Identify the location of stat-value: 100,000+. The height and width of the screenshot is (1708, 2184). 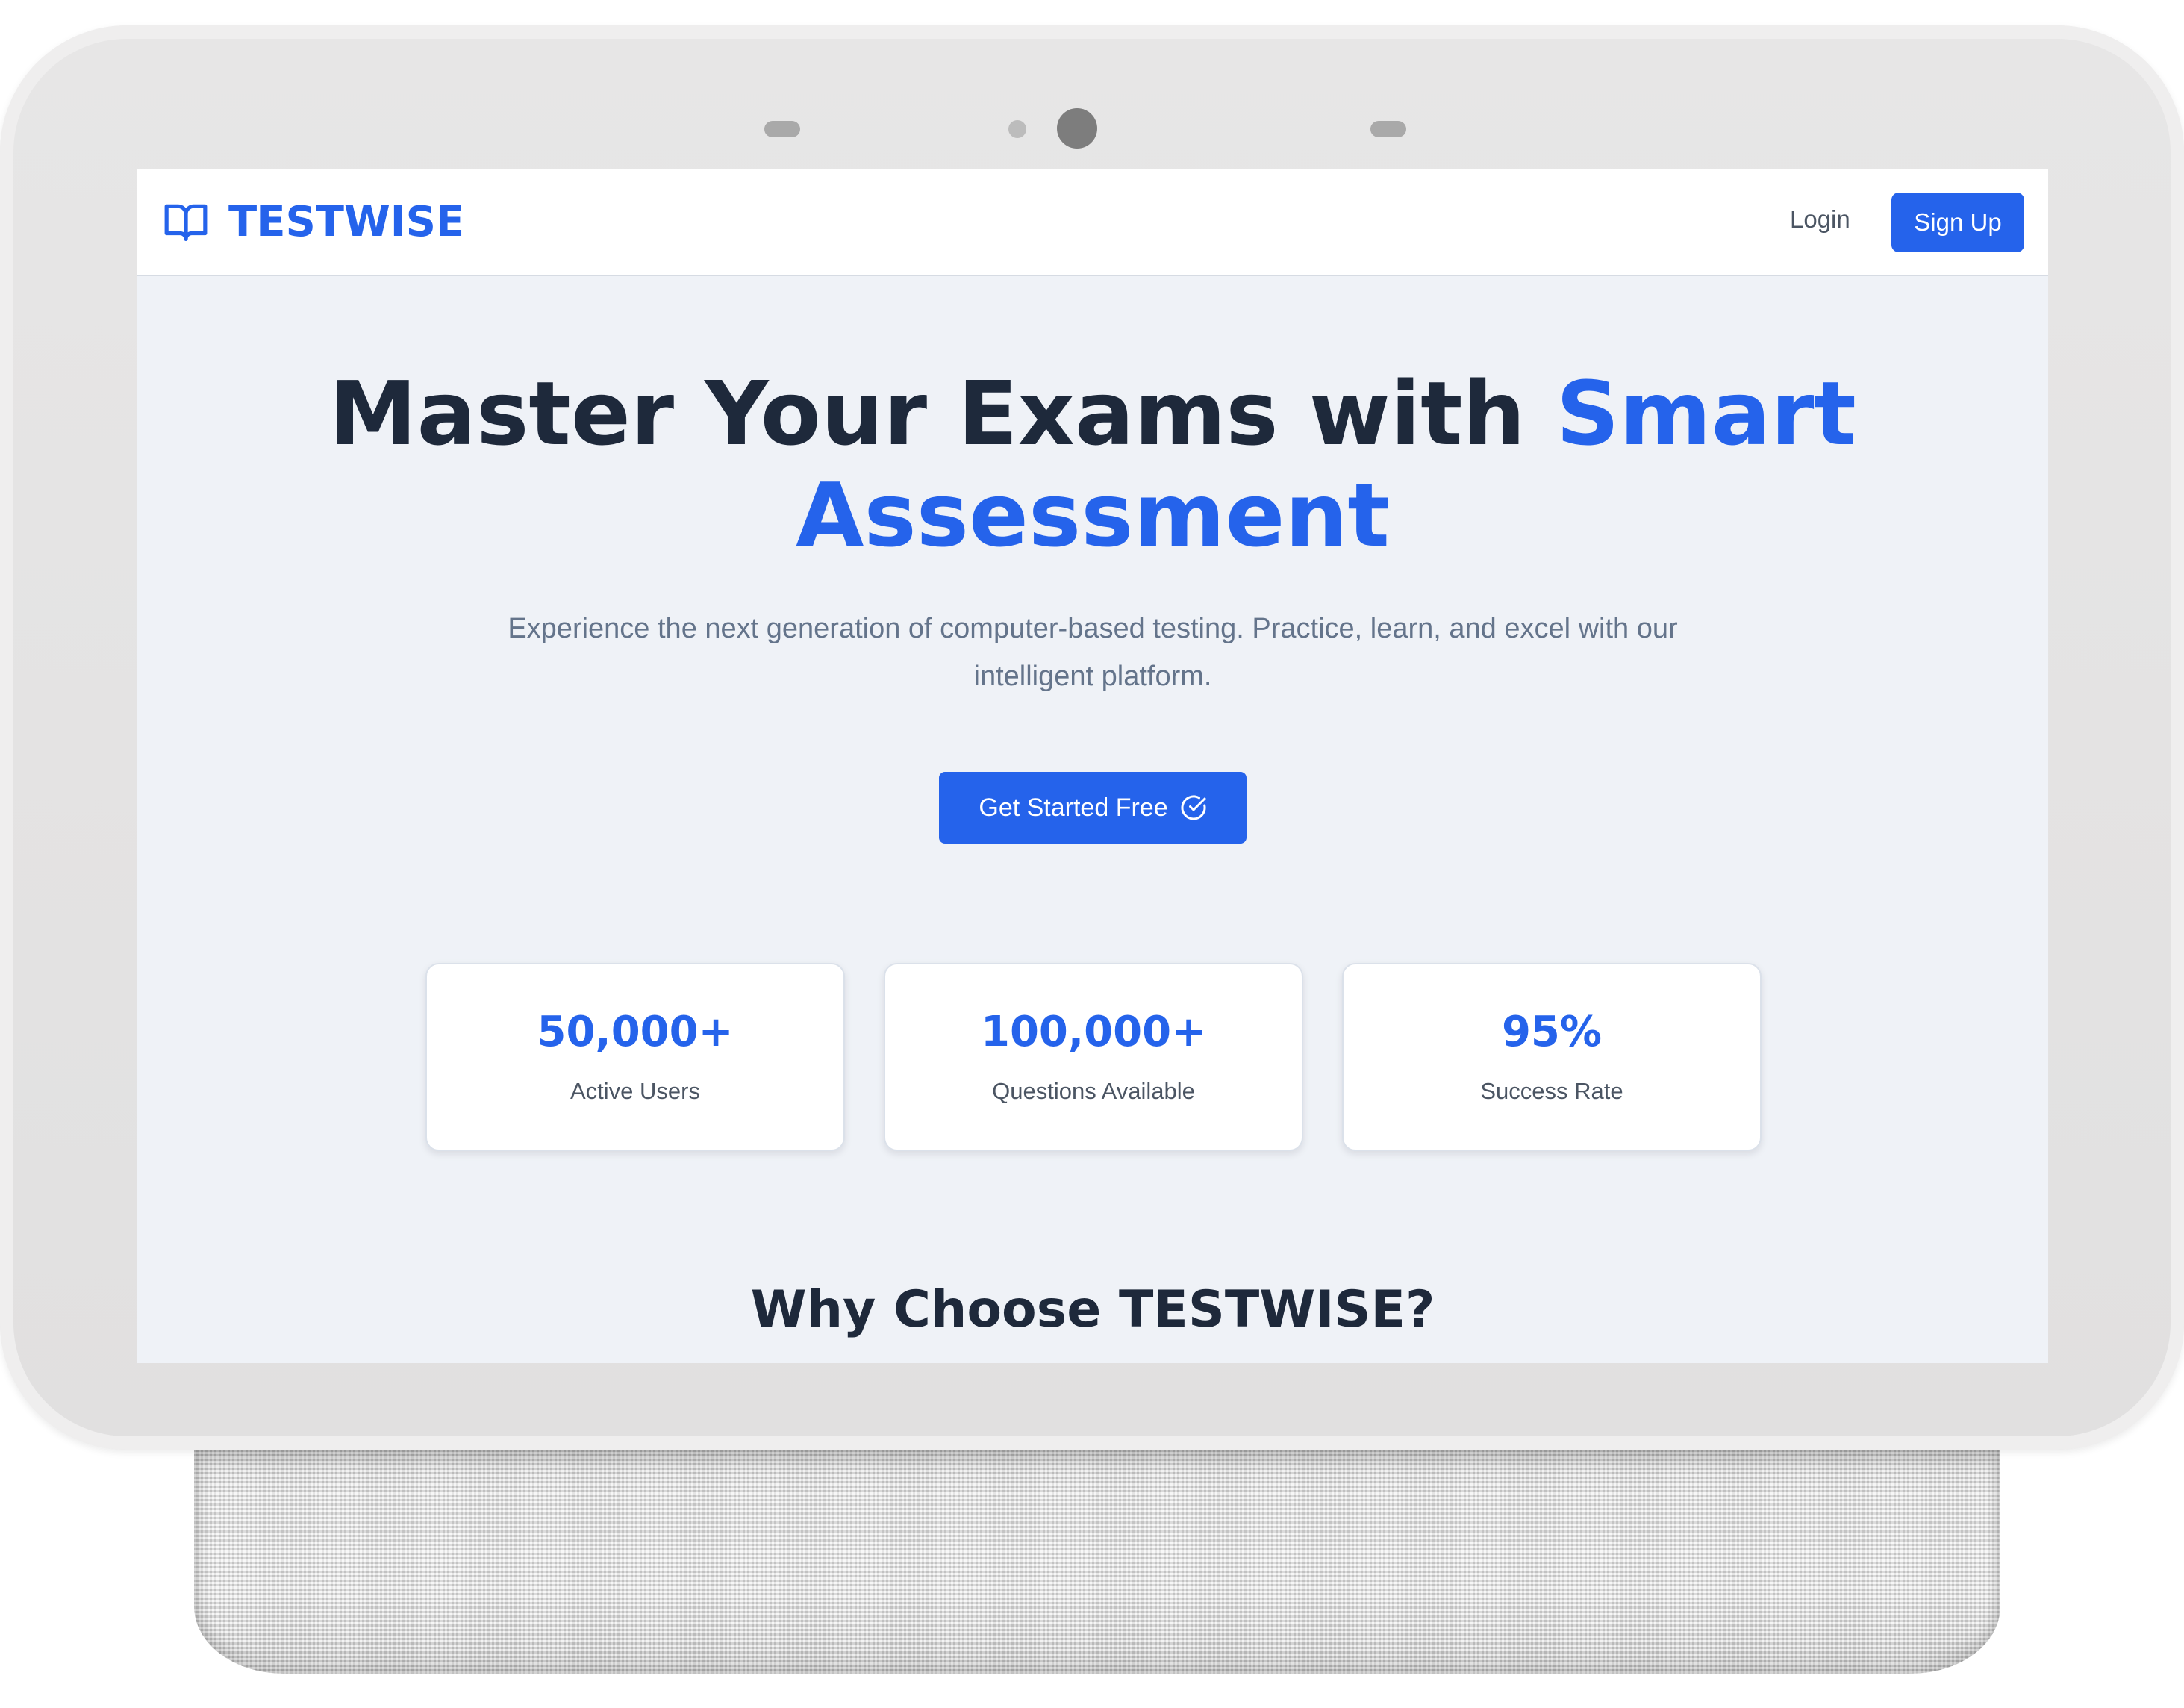
(1093, 1032).